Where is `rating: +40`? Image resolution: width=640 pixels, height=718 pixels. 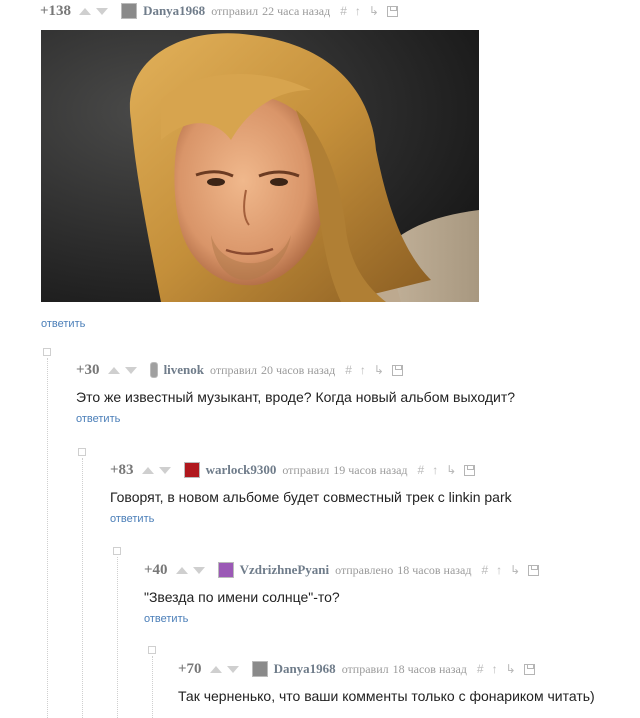 rating: +40 is located at coordinates (156, 569).